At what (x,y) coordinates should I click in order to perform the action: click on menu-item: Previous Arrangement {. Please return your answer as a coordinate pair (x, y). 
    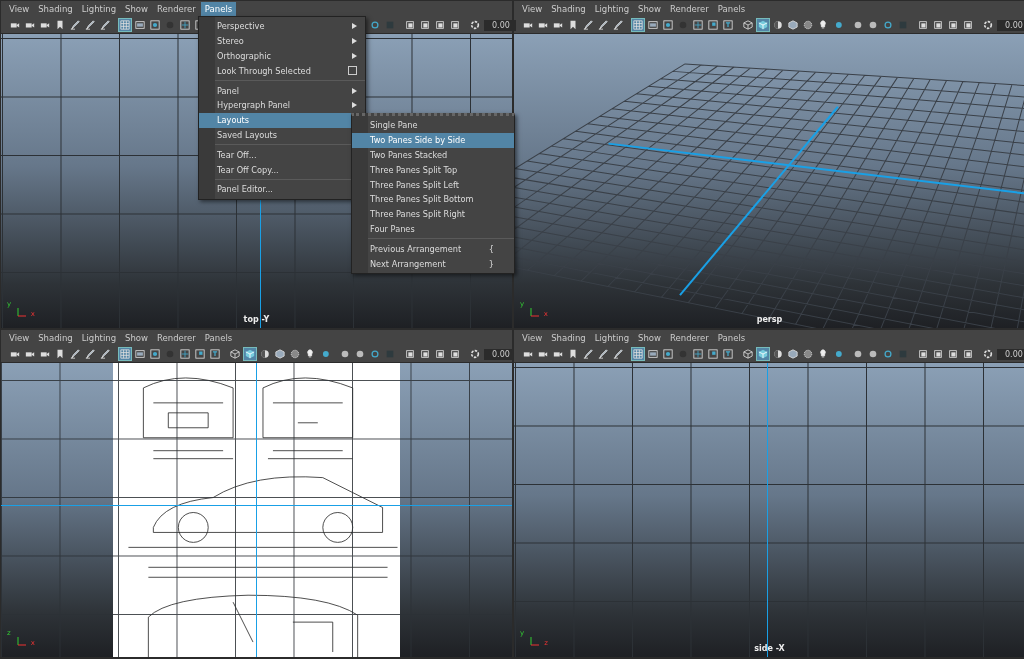
    Looking at the image, I should click on (433, 249).